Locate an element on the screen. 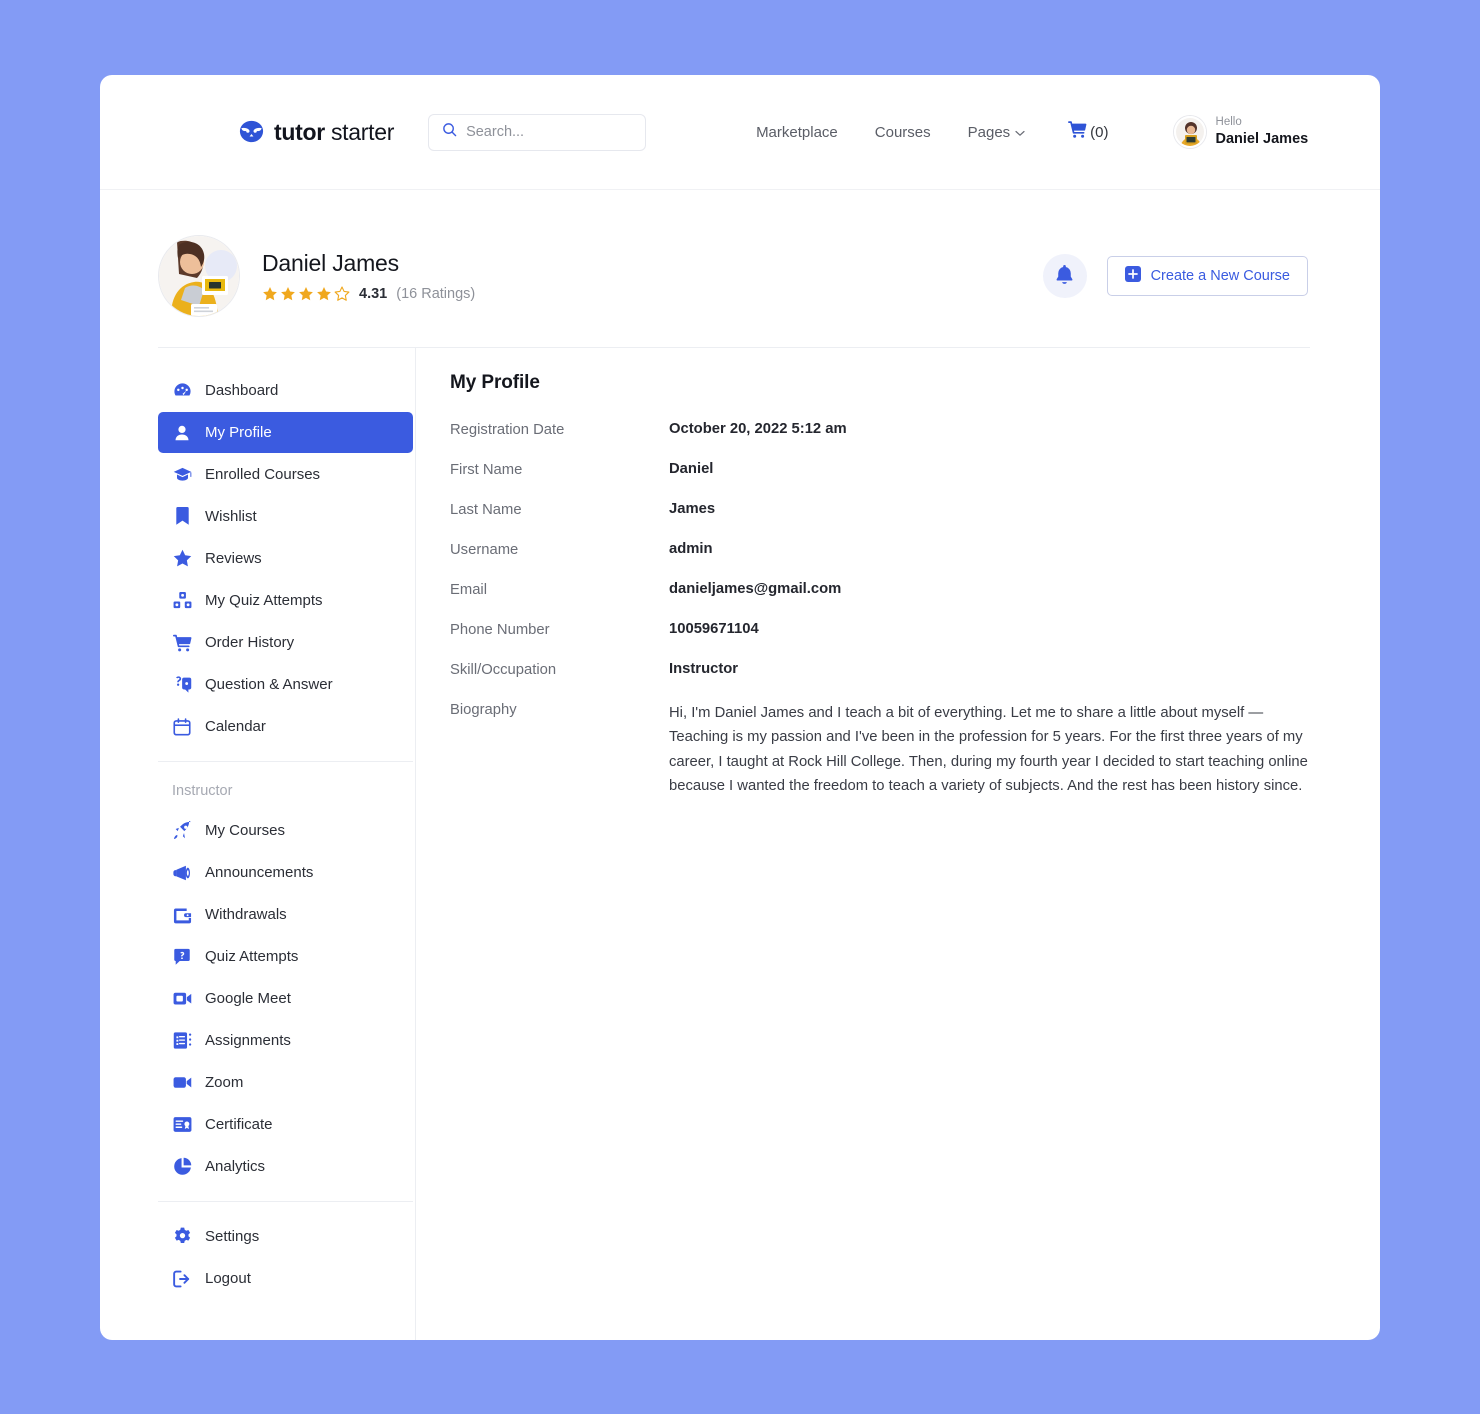 The height and width of the screenshot is (1414, 1480). field-value: Instructor is located at coordinates (704, 669).